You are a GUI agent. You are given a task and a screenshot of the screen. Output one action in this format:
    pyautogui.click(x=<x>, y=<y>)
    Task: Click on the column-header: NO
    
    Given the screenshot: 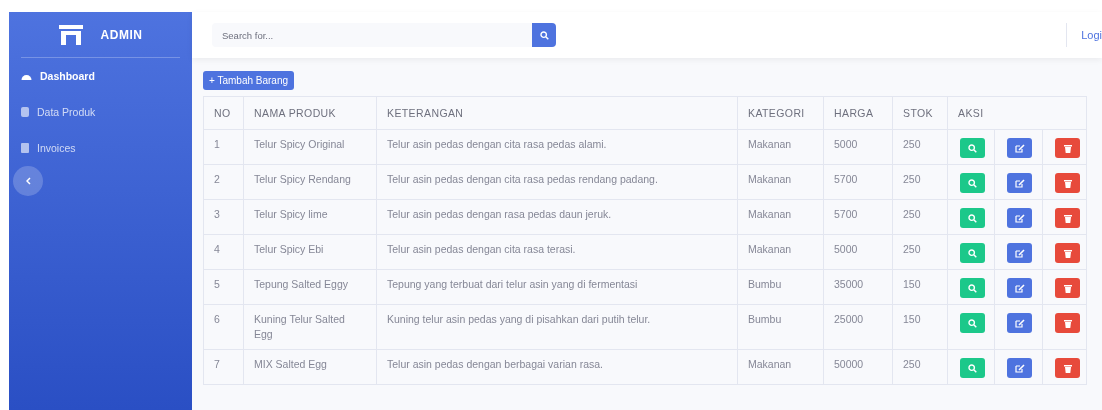 What is the action you would take?
    pyautogui.click(x=223, y=113)
    